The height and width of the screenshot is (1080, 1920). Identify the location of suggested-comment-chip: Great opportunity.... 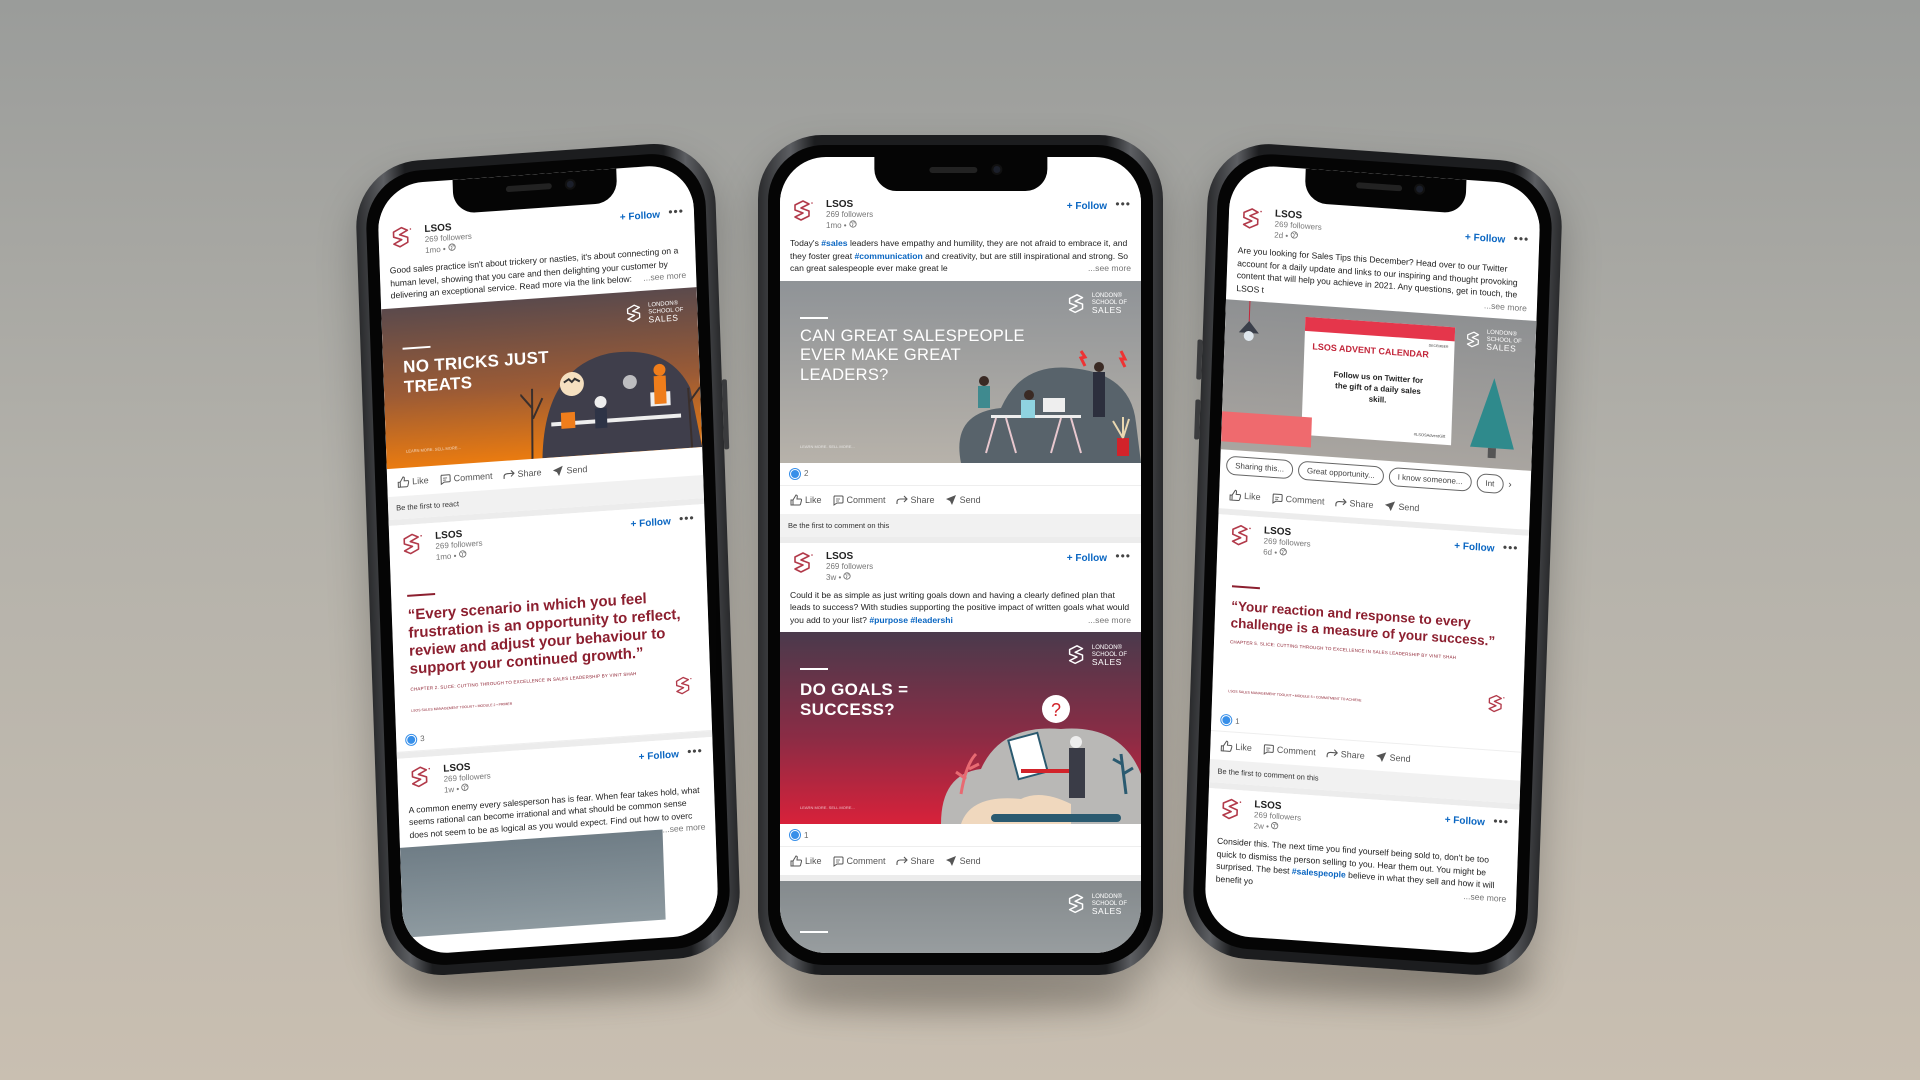
(1341, 473).